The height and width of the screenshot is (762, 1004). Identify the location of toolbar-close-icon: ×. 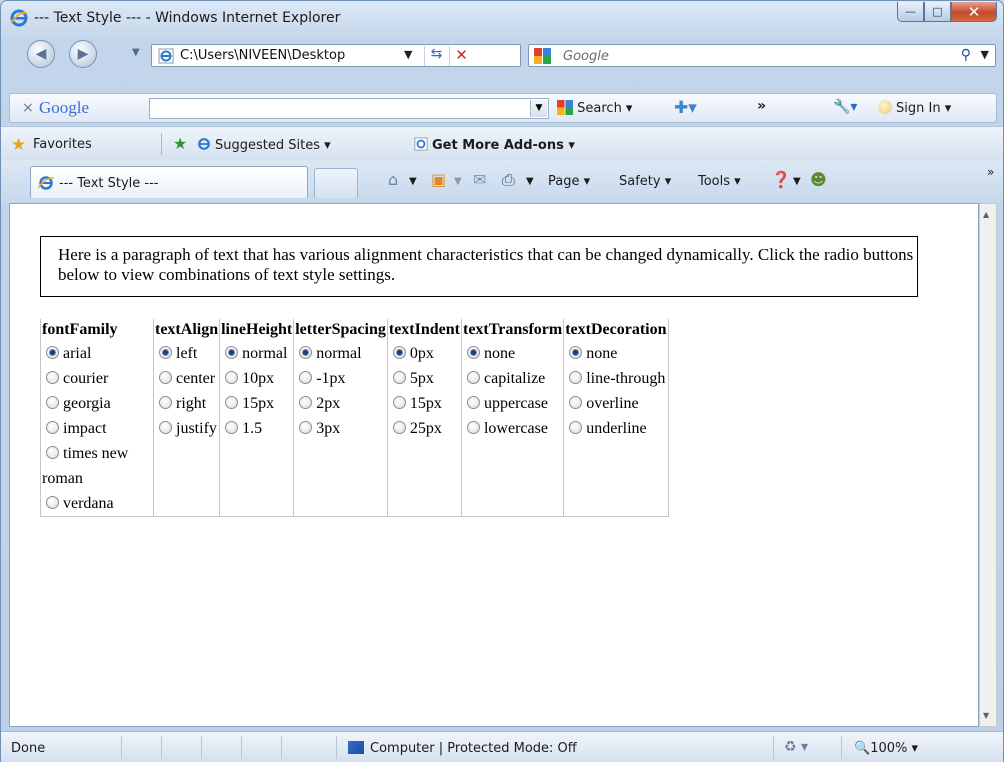
(28, 108).